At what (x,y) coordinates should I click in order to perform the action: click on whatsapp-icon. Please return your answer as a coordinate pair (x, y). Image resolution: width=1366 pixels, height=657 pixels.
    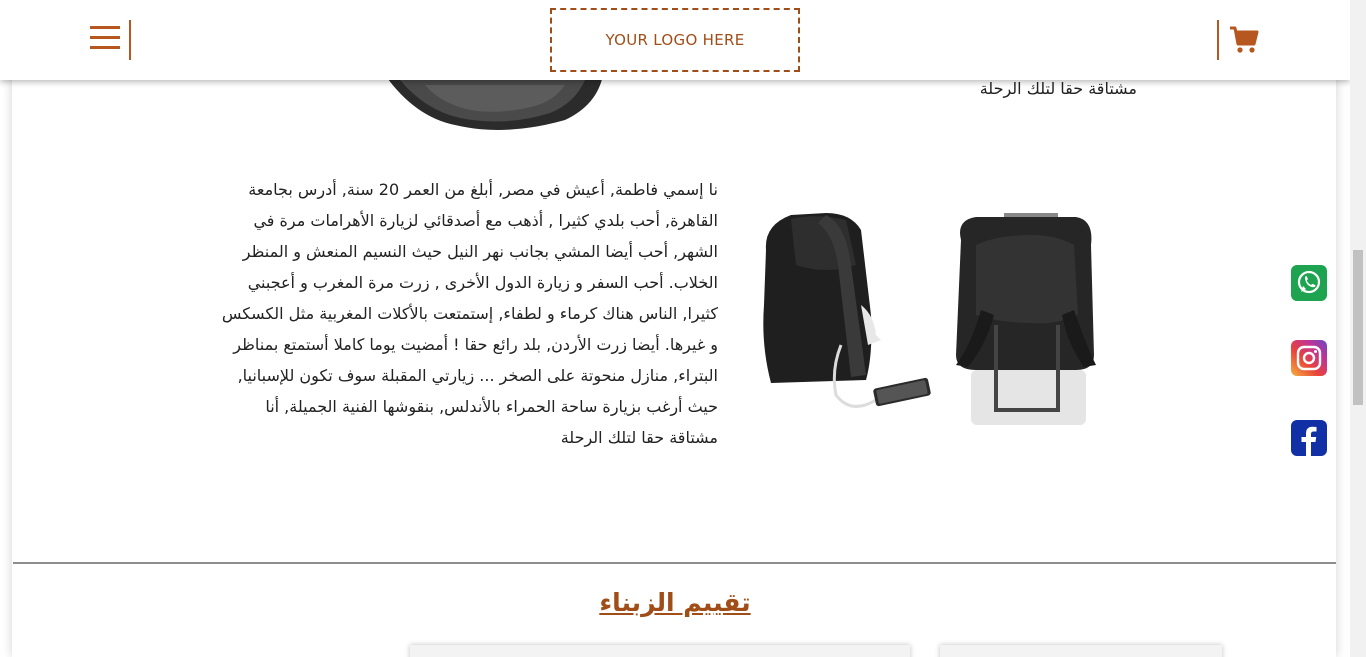
    Looking at the image, I should click on (1309, 283).